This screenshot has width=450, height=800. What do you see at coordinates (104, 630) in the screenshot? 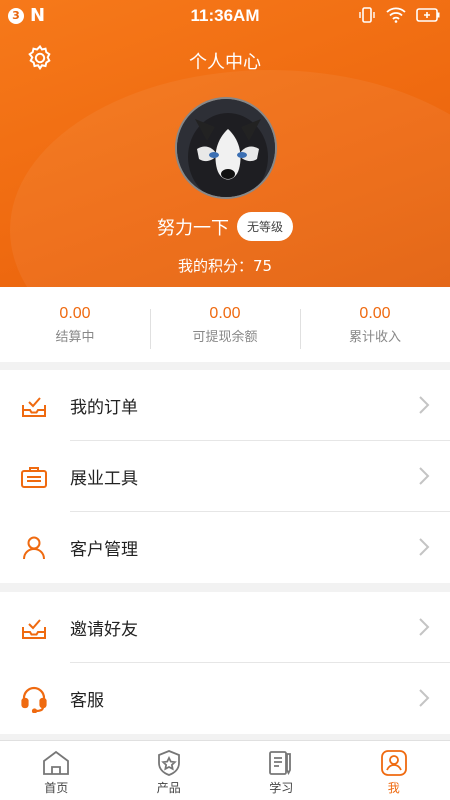
I see `menu-label: 邀请好友` at bounding box center [104, 630].